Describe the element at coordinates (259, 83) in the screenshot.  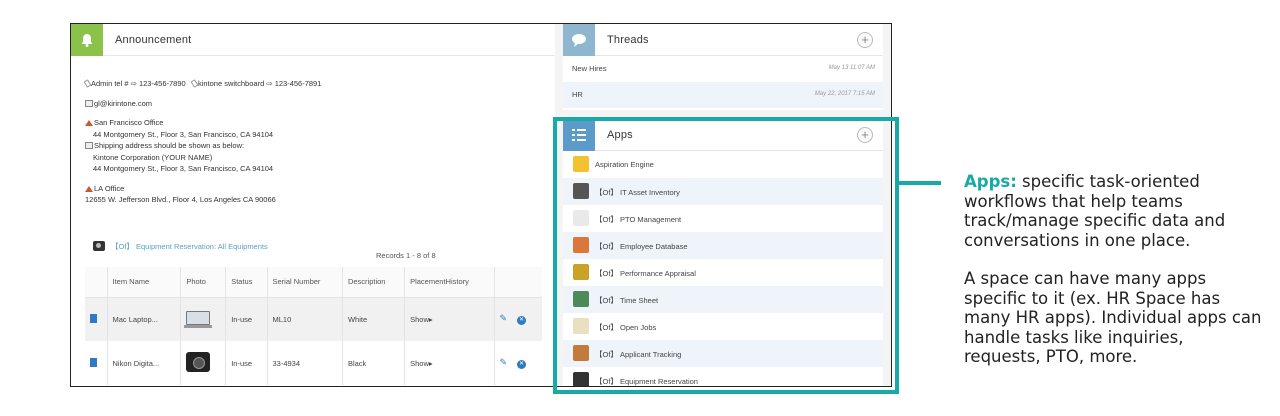
I see `switchboard-tel: kintone switchboard ⇨ 123-456-7891` at that location.